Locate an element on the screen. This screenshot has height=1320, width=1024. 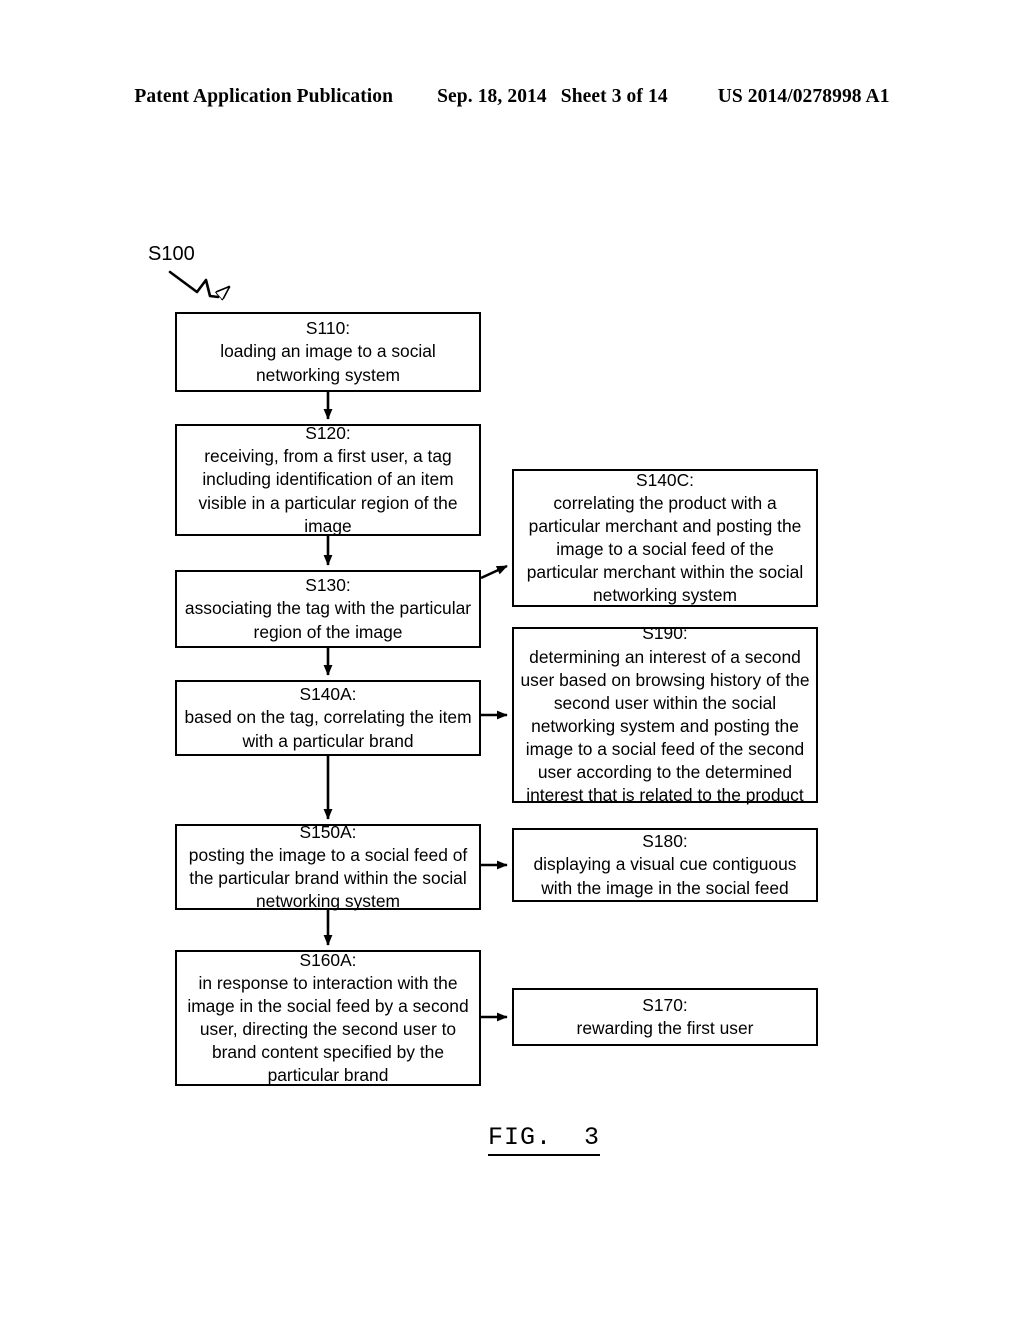
figure-caption-text: FIG. 3 is located at coordinates (544, 1139).